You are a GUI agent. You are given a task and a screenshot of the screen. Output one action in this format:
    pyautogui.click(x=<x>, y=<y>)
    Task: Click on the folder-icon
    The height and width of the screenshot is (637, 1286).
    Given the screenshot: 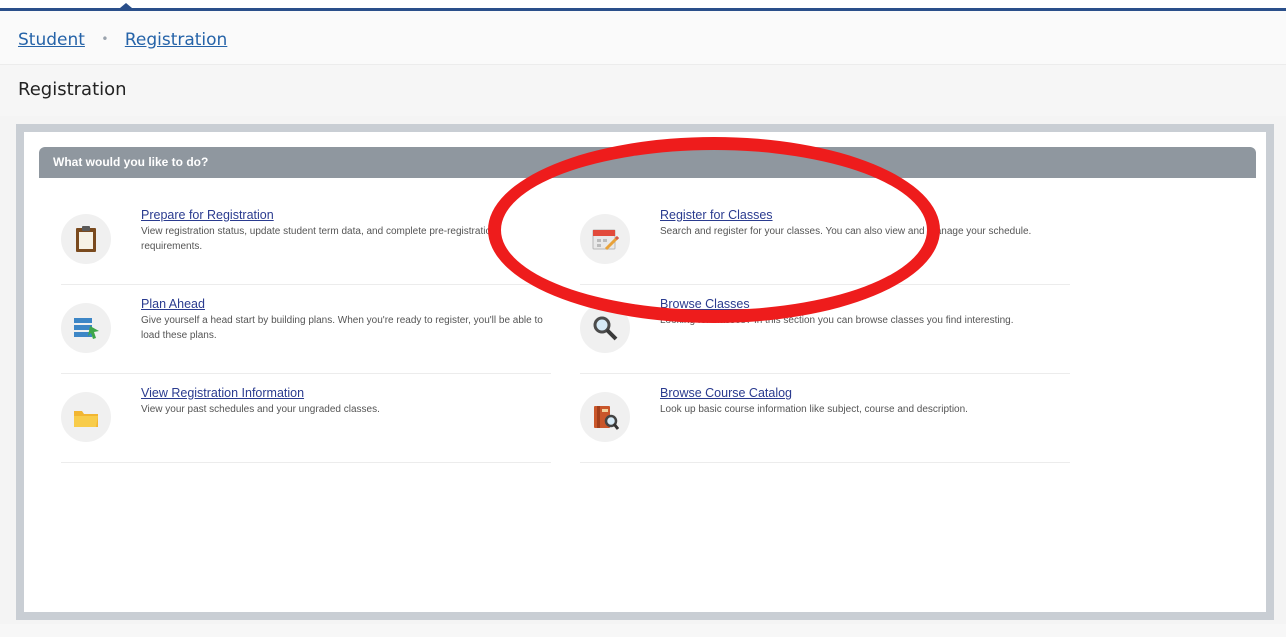 What is the action you would take?
    pyautogui.click(x=86, y=417)
    